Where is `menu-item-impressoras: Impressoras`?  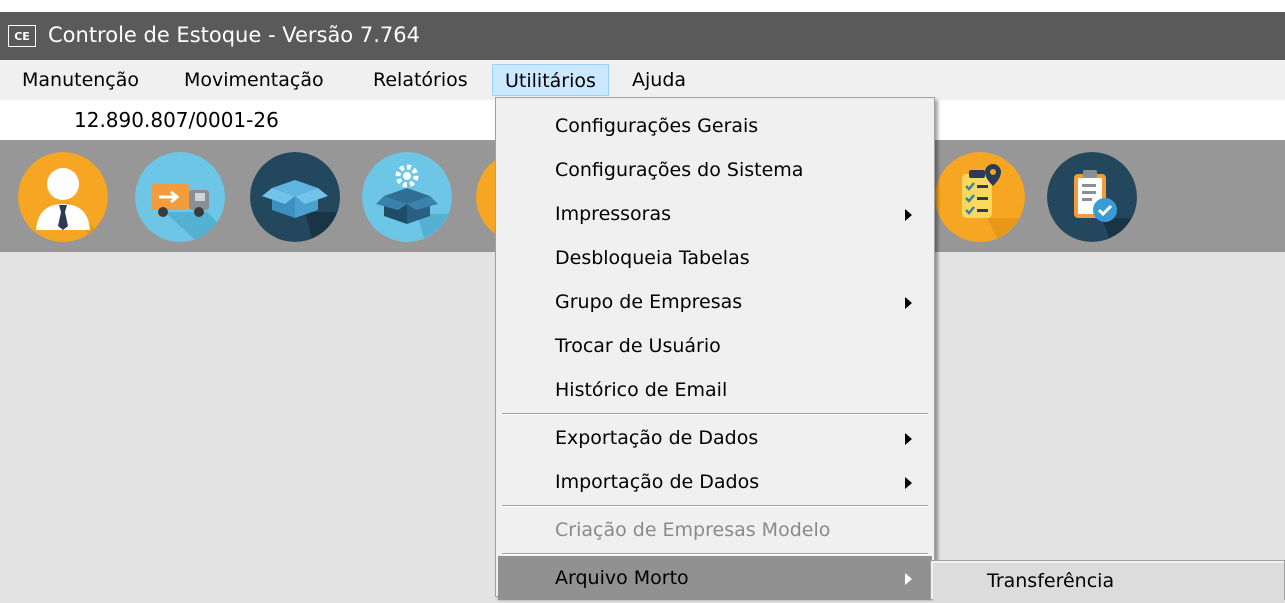 menu-item-impressoras: Impressoras is located at coordinates (715, 214).